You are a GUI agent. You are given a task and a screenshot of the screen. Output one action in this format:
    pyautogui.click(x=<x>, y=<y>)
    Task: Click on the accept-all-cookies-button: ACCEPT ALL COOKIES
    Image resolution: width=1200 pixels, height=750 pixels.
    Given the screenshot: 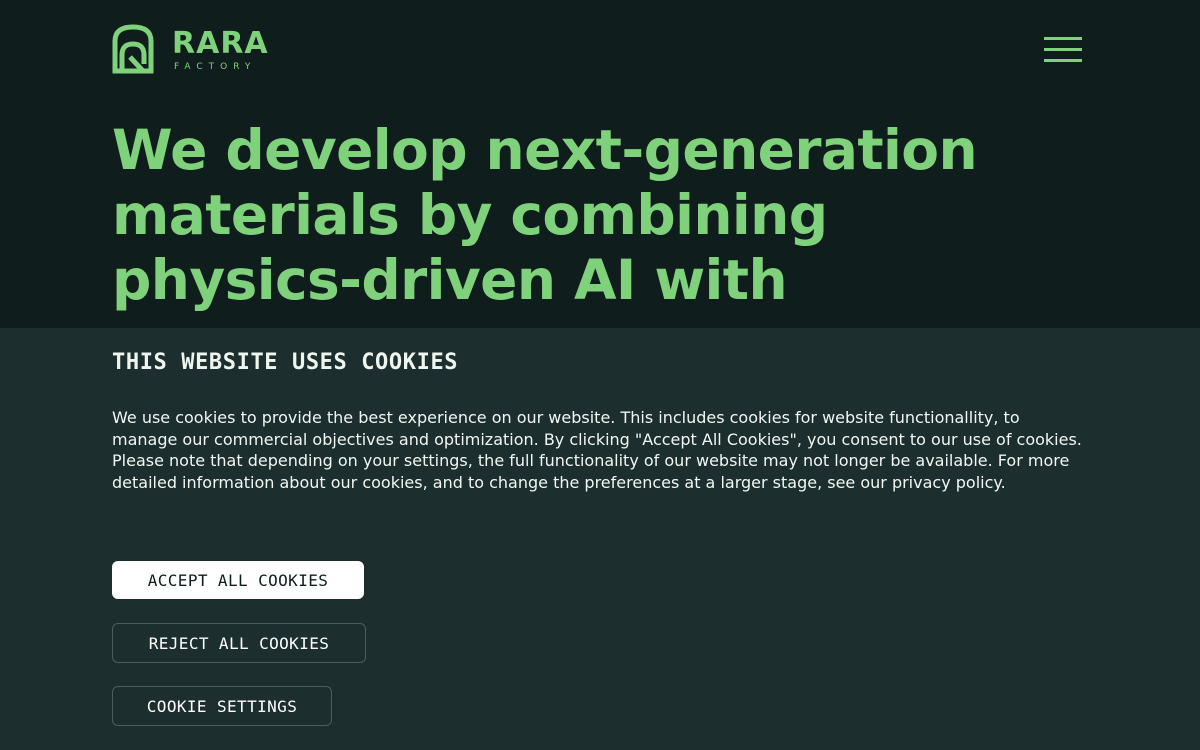 What is the action you would take?
    pyautogui.click(x=238, y=580)
    